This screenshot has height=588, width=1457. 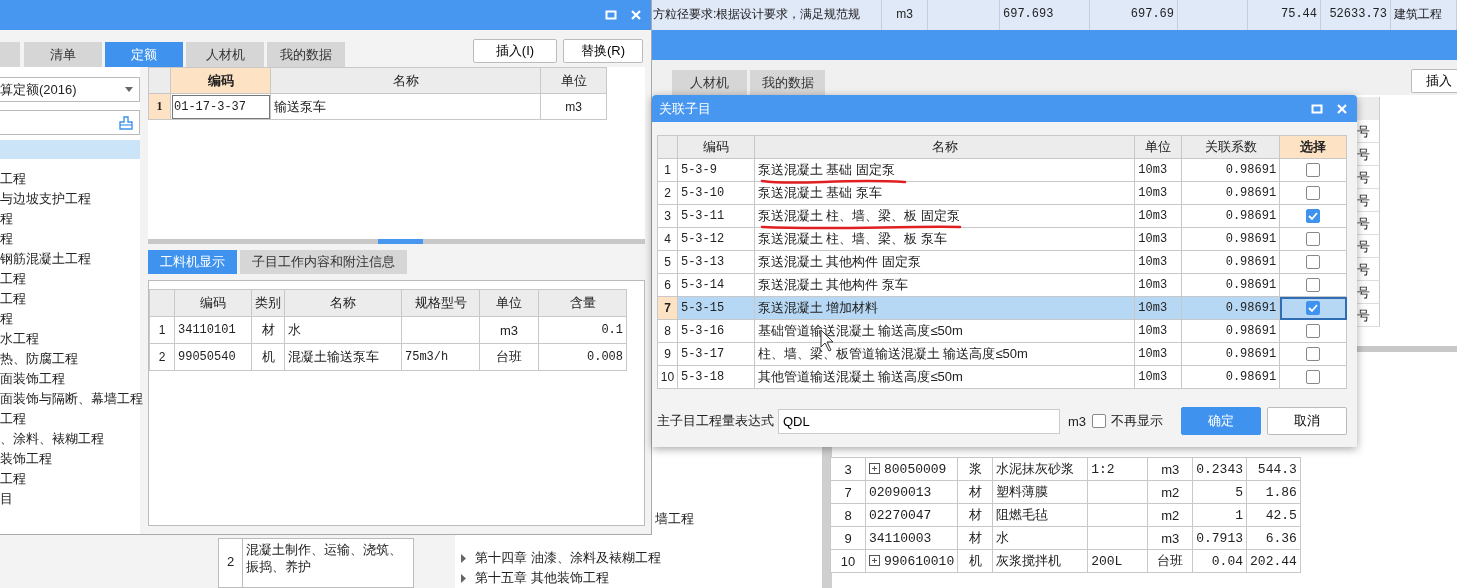 What do you see at coordinates (1002, 170) in the screenshot?
I see `table-row: 1 5-3-9 泵送混凝土 基础 固定泵 10m3 0.98691` at bounding box center [1002, 170].